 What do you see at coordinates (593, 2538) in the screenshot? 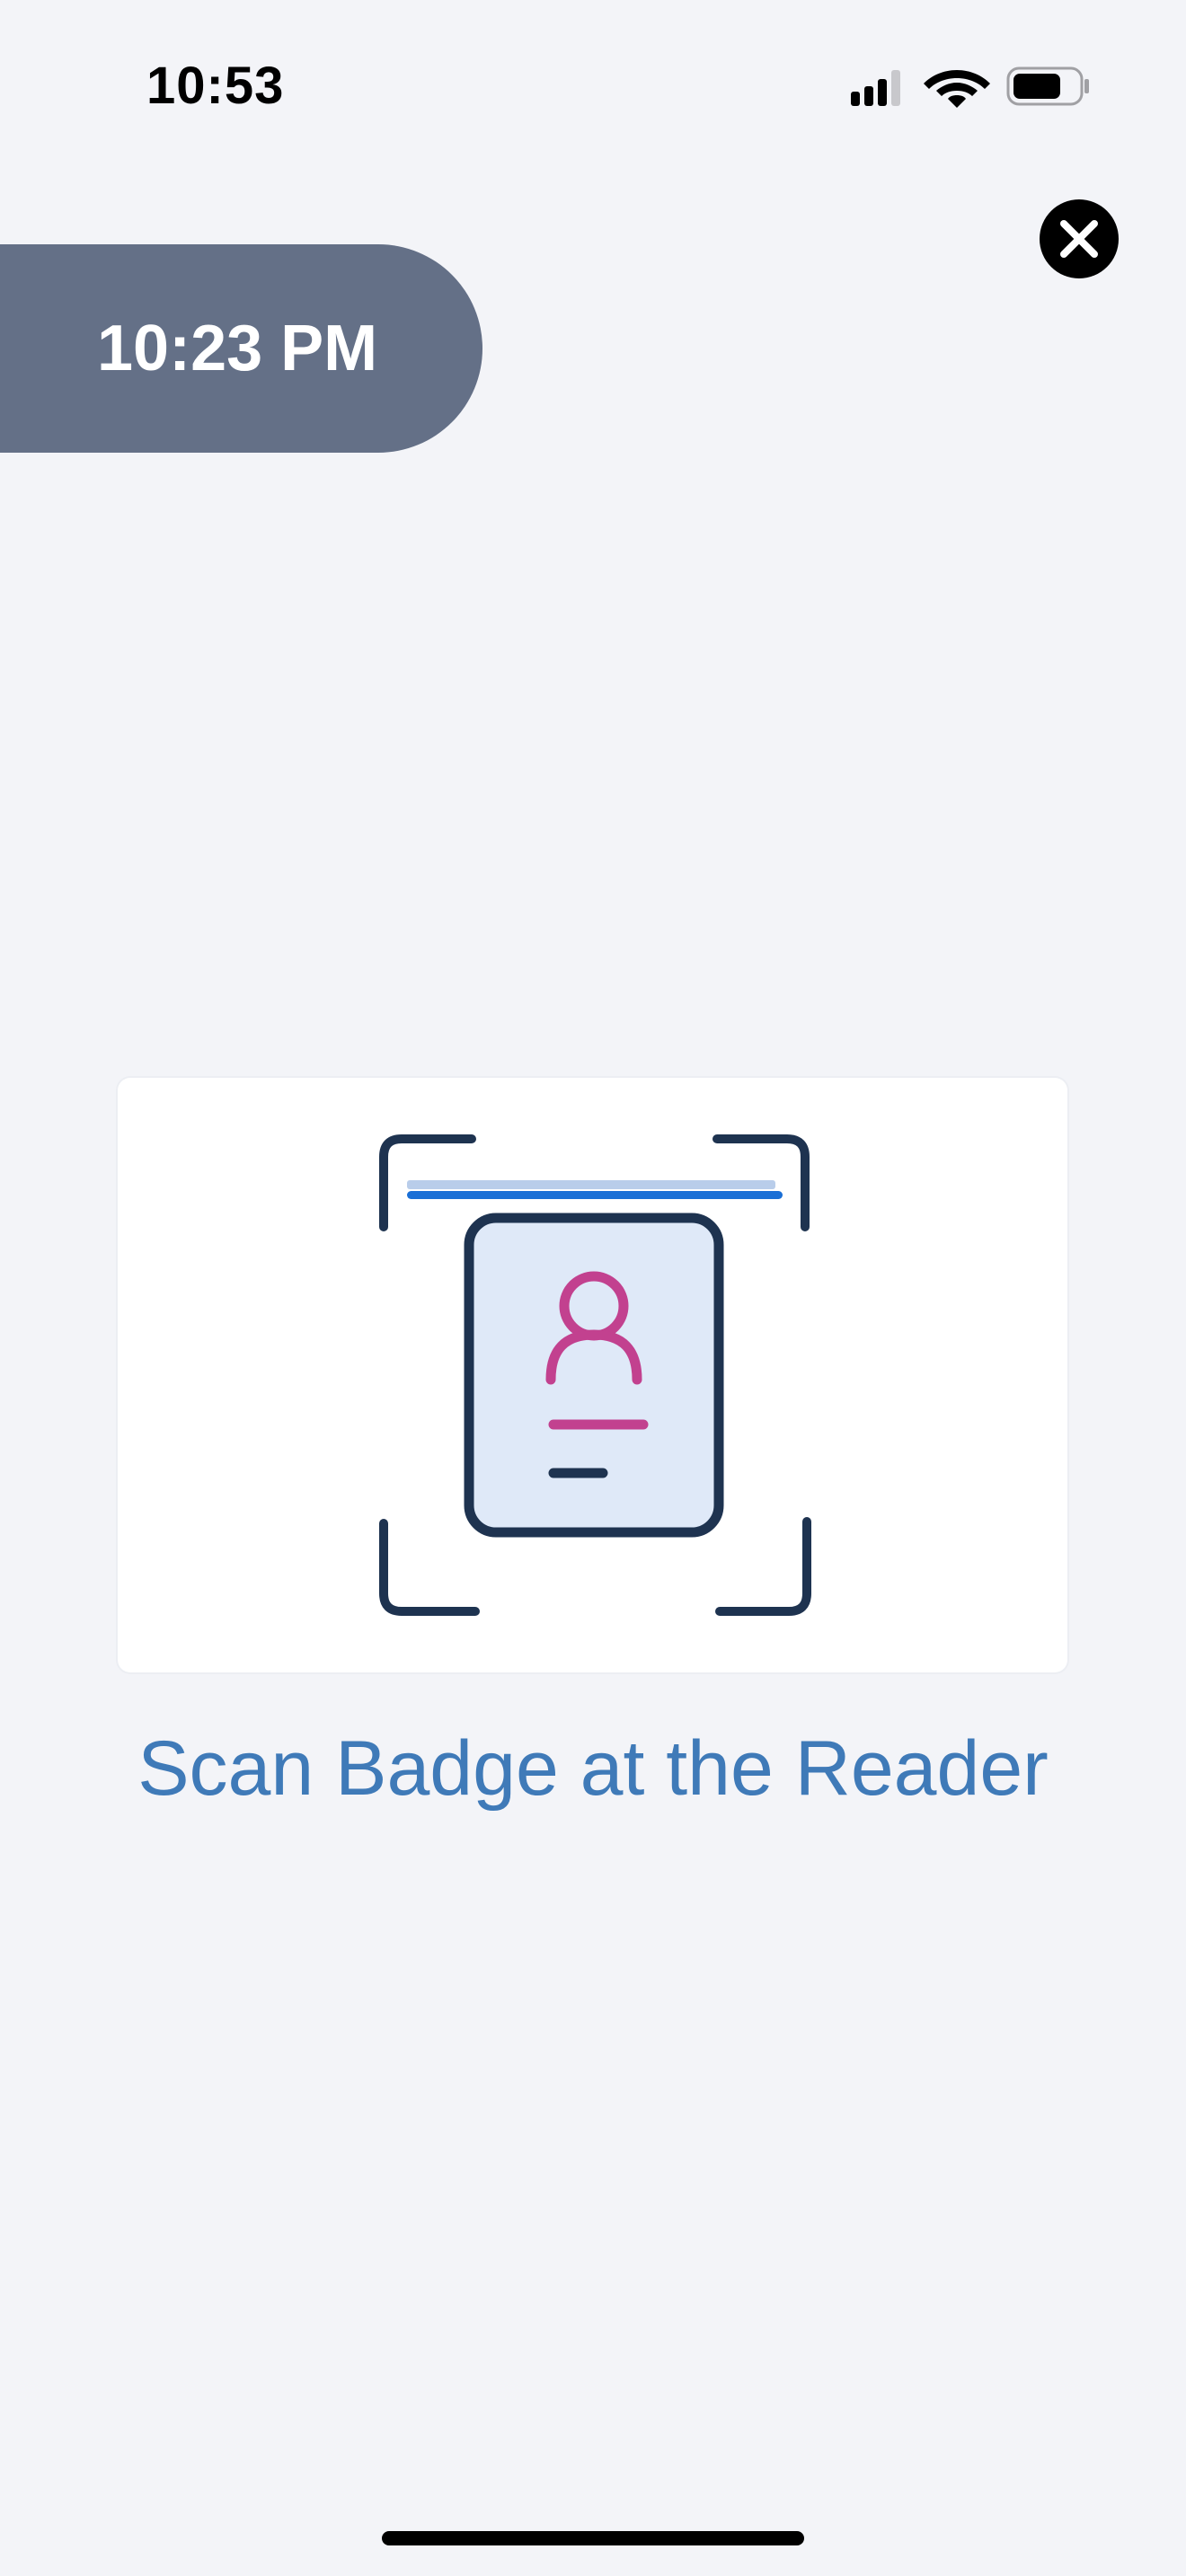
I see `home-indicator` at bounding box center [593, 2538].